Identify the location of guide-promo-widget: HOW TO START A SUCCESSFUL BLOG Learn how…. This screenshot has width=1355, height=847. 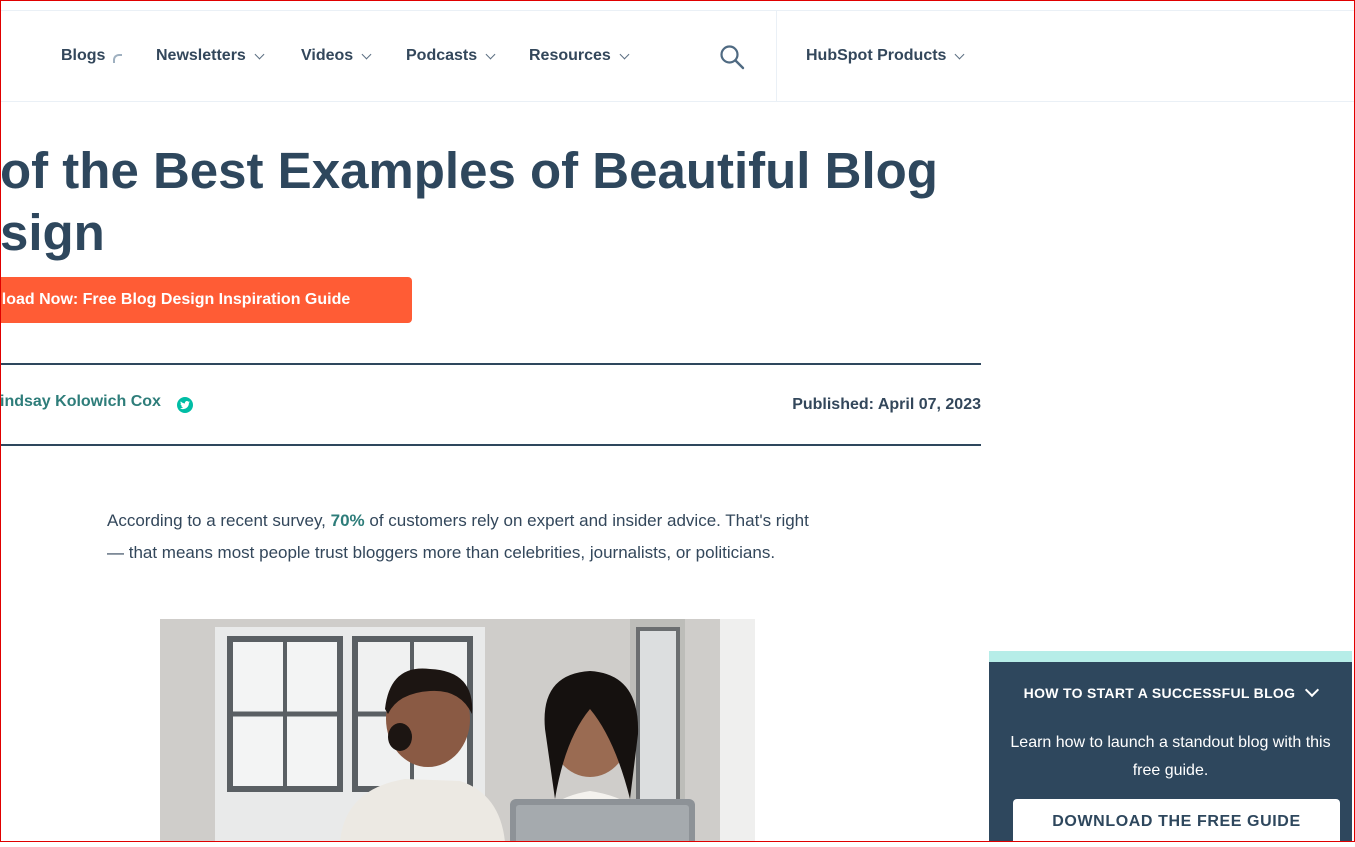
(1170, 749).